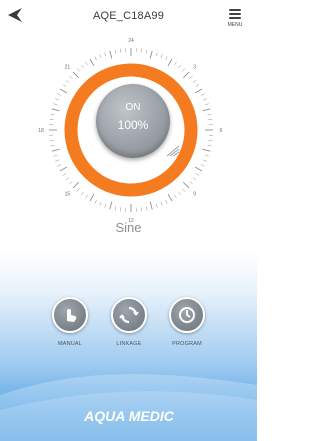 The image size is (320, 441). I want to click on device-title: AQE_C18A99, so click(128, 16).